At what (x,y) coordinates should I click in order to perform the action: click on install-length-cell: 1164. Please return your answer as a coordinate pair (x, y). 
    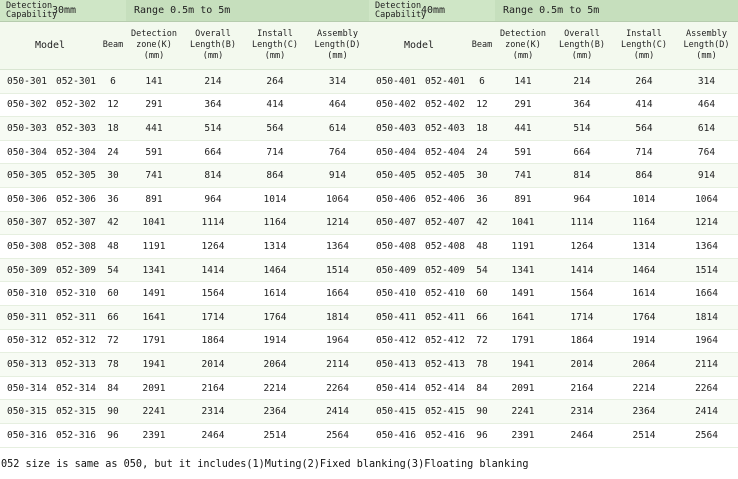
    Looking at the image, I should click on (275, 223).